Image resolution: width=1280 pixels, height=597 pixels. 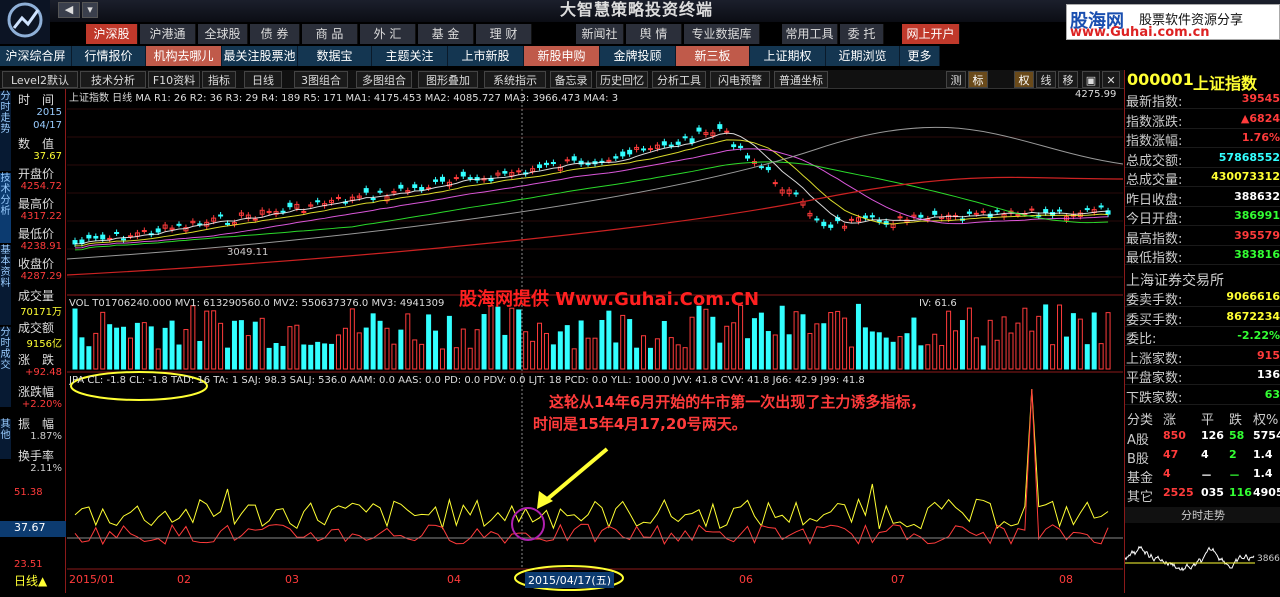 I want to click on mini-chart-value: 3866, so click(x=1268, y=559).